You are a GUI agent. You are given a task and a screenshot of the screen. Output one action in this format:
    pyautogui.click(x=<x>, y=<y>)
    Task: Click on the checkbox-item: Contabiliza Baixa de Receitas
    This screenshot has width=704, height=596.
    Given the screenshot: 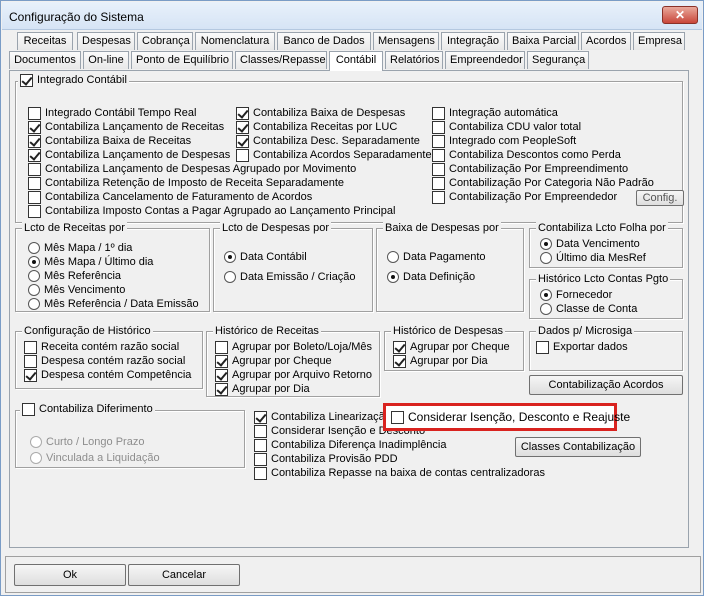 What is the action you would take?
    pyautogui.click(x=109, y=142)
    